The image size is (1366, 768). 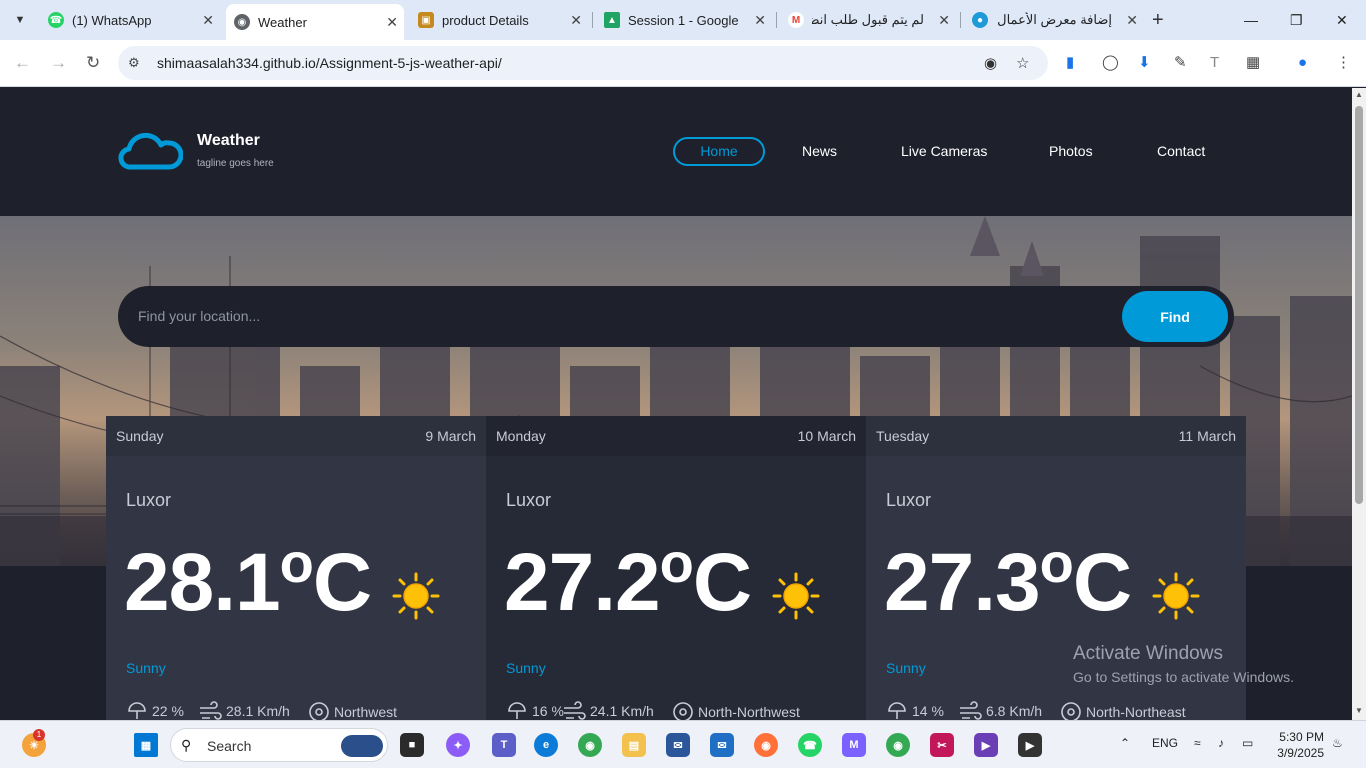 I want to click on tab-product-details: ▣ product Details ✕, so click(x=499, y=20).